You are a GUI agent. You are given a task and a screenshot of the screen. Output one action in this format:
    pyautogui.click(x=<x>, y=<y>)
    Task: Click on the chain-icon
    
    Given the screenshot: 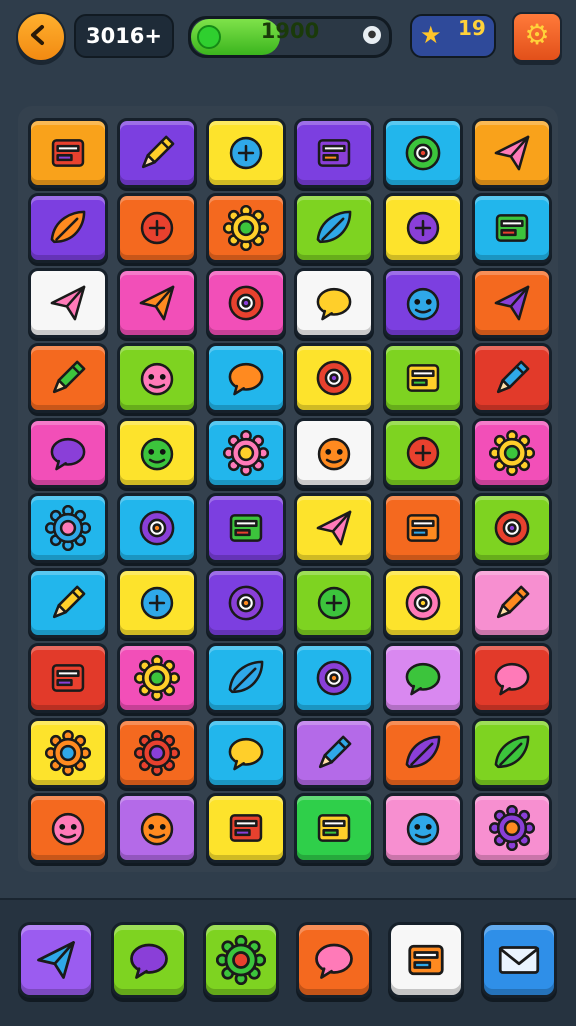 What is the action you would take?
    pyautogui.click(x=157, y=603)
    